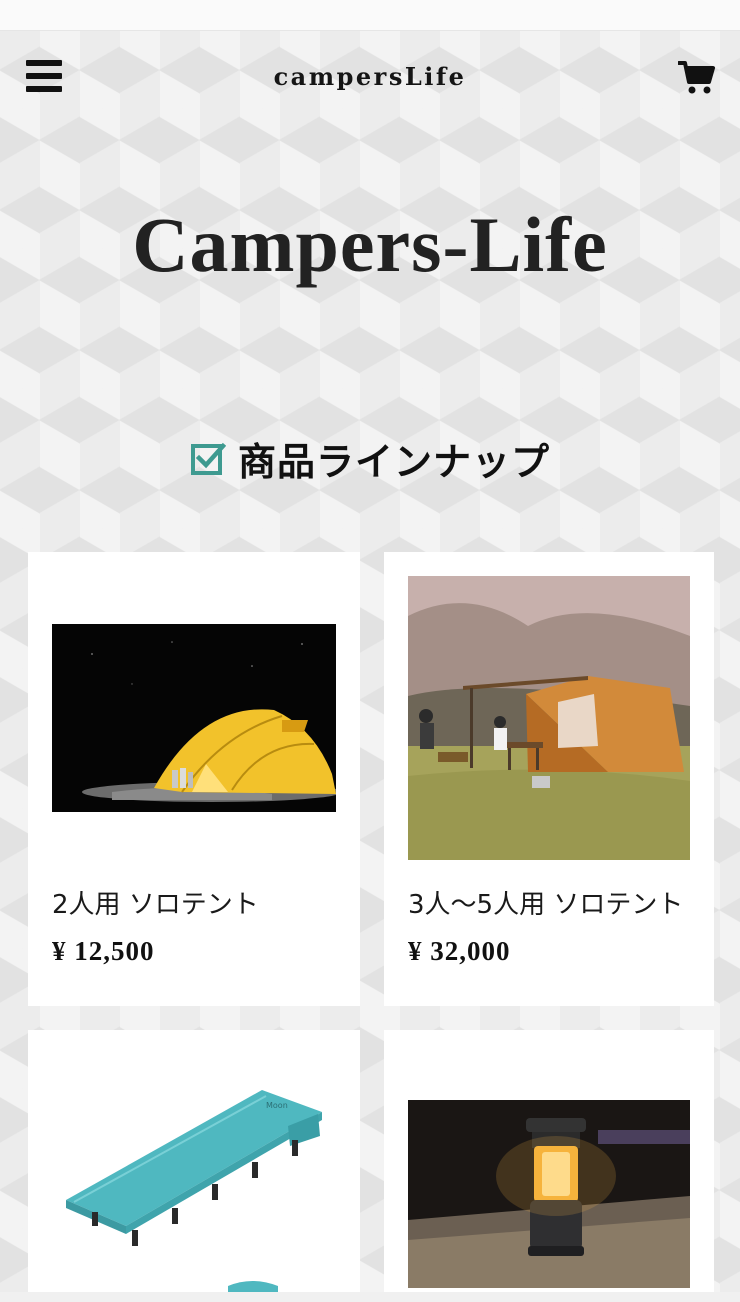 Image resolution: width=740 pixels, height=1302 pixels. What do you see at coordinates (548, 902) in the screenshot?
I see `product-name: 3人〜5人用 ソロテント` at bounding box center [548, 902].